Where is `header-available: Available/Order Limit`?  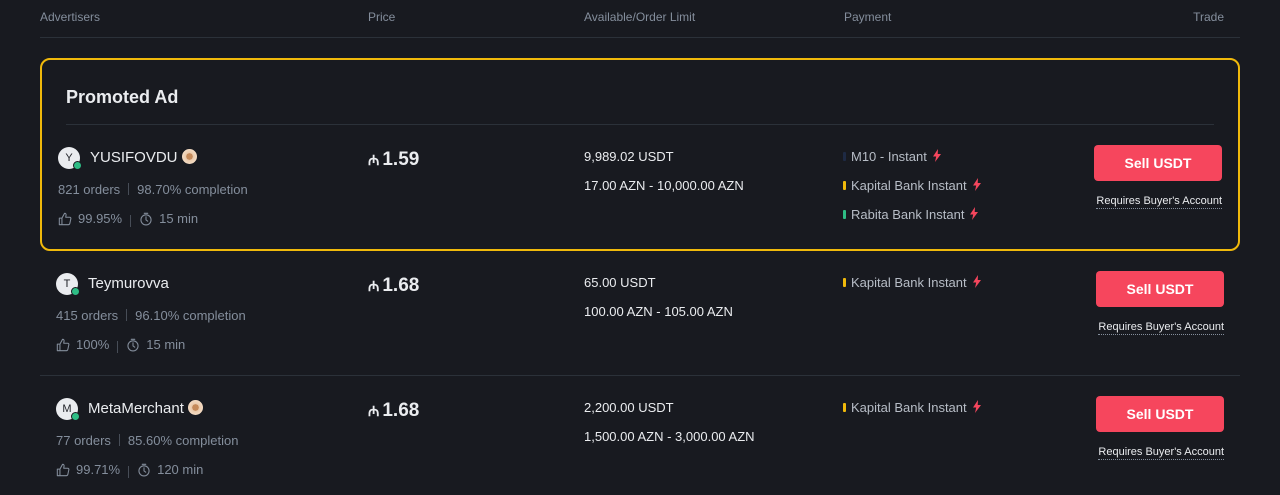 header-available: Available/Order Limit is located at coordinates (640, 17).